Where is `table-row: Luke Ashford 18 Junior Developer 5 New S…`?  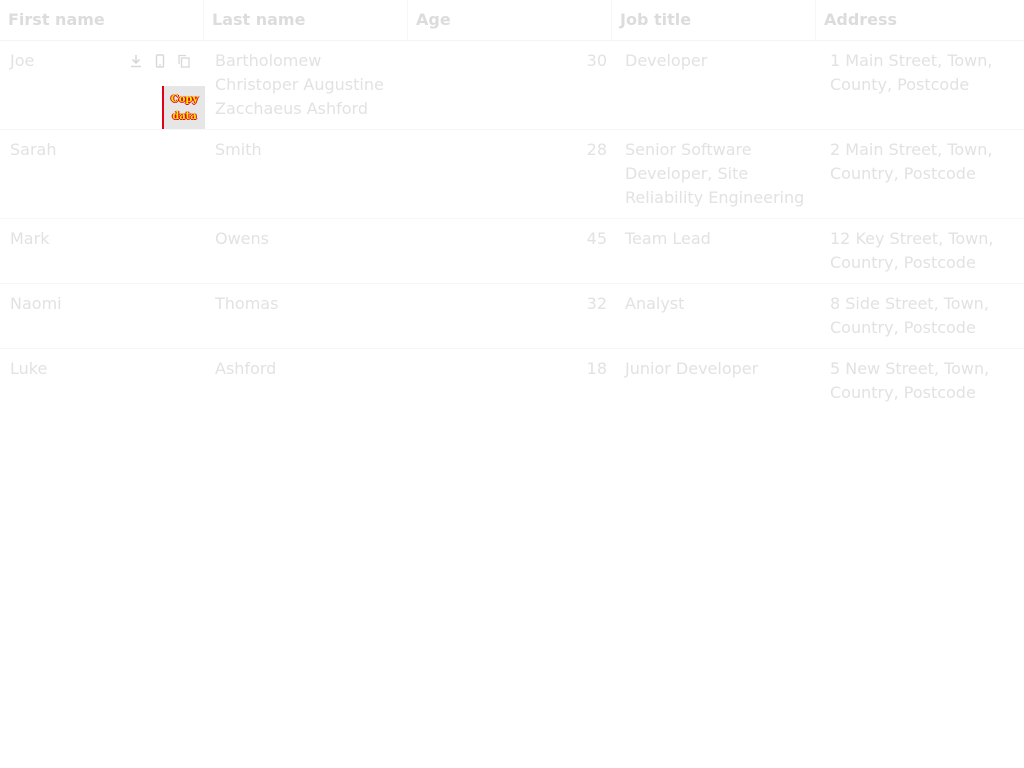 table-row: Luke Ashford 18 Junior Developer 5 New S… is located at coordinates (512, 381).